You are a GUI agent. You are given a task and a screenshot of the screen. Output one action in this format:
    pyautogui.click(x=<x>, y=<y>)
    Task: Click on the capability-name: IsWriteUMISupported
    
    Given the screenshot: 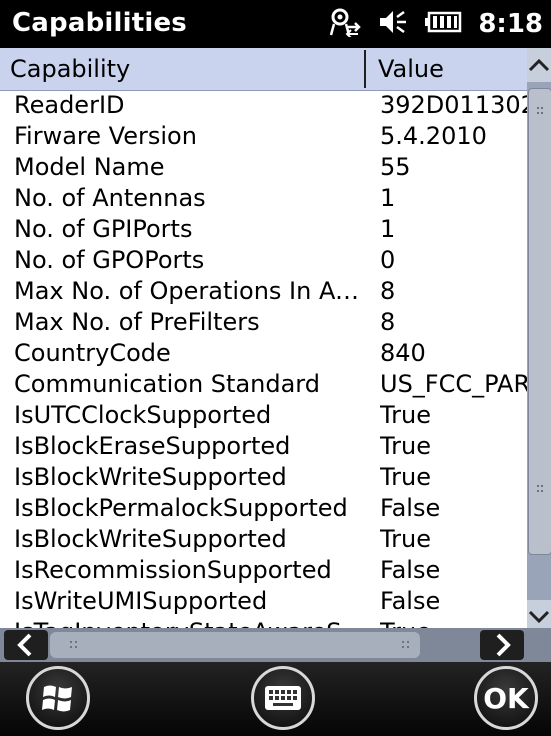 What is the action you would take?
    pyautogui.click(x=141, y=601)
    